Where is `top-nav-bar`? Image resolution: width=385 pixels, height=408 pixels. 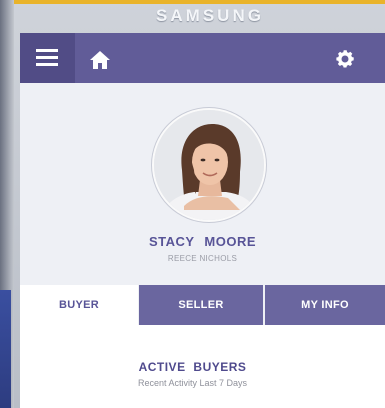
top-nav-bar is located at coordinates (202, 58).